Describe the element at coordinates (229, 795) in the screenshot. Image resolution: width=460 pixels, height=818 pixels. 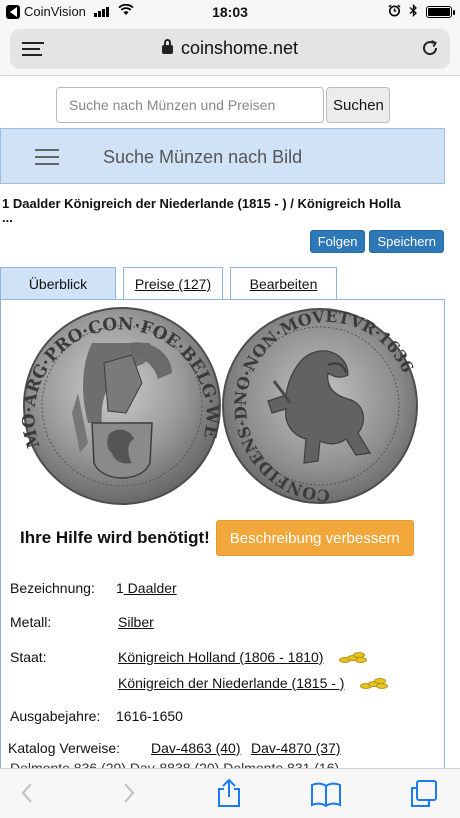
I see `share-icon` at that location.